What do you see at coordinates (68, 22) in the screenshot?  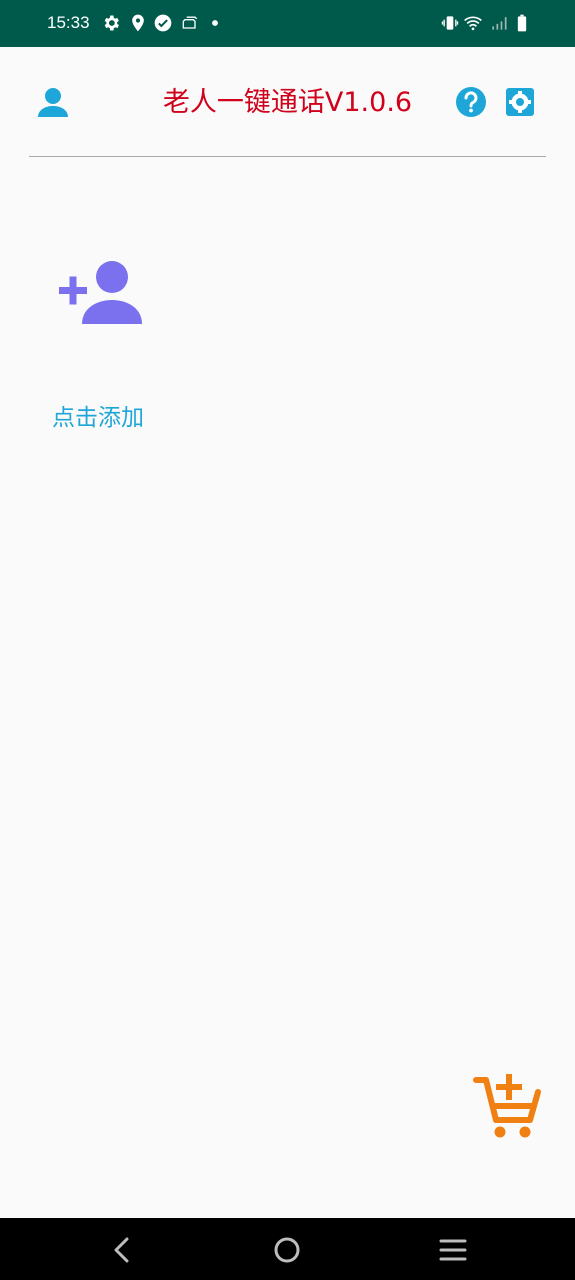 I see `status-time: 15:33` at bounding box center [68, 22].